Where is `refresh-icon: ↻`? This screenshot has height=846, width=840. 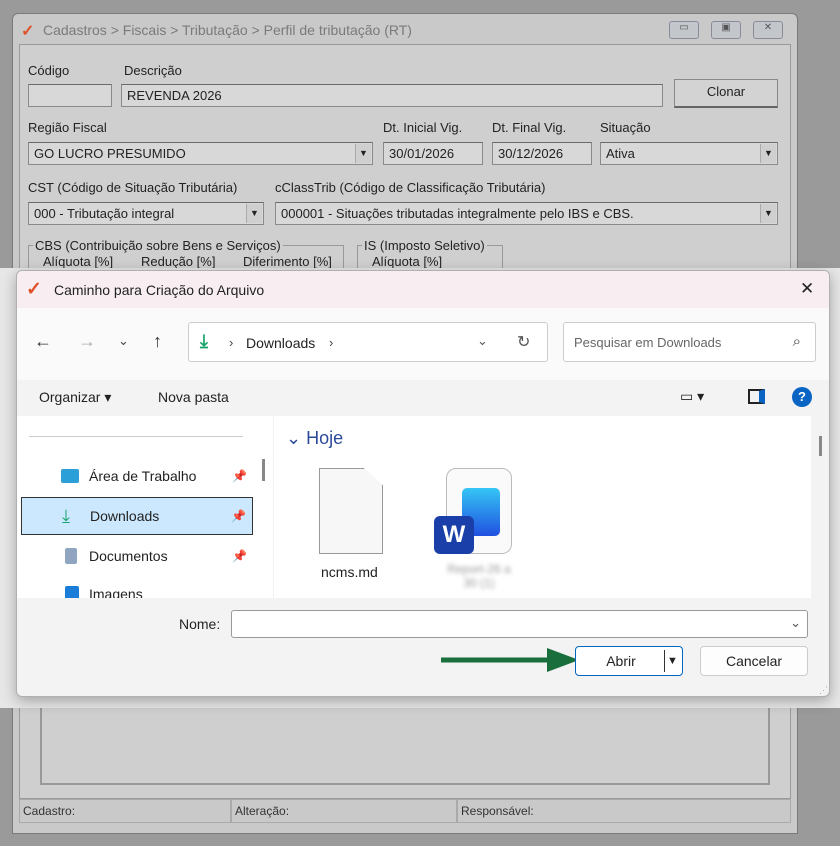 refresh-icon: ↻ is located at coordinates (523, 342).